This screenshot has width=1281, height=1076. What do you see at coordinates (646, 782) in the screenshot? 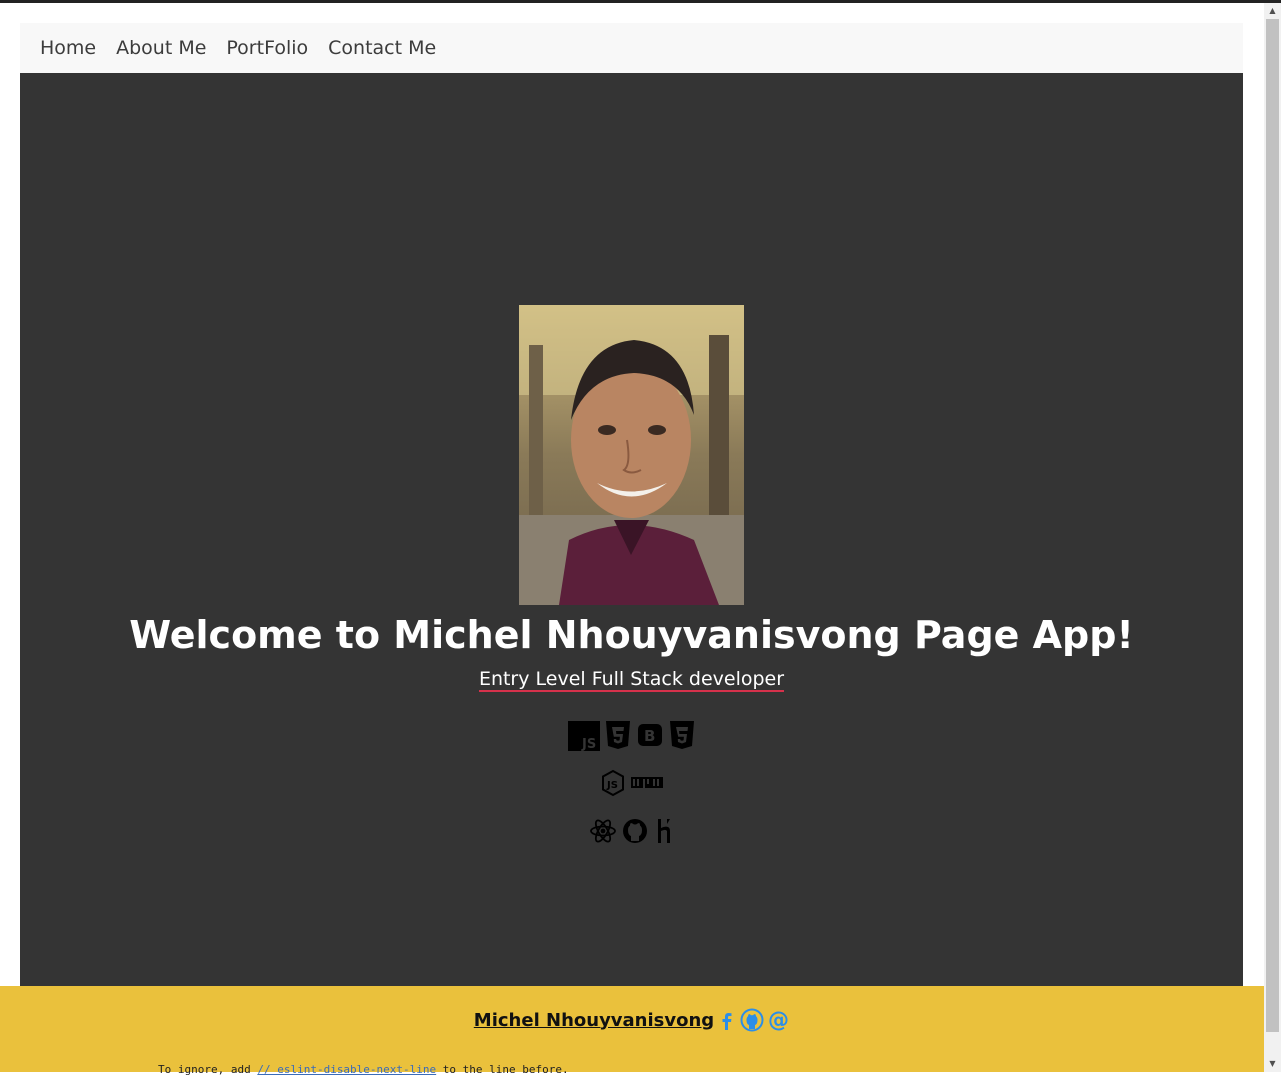
I see `npm-icon` at bounding box center [646, 782].